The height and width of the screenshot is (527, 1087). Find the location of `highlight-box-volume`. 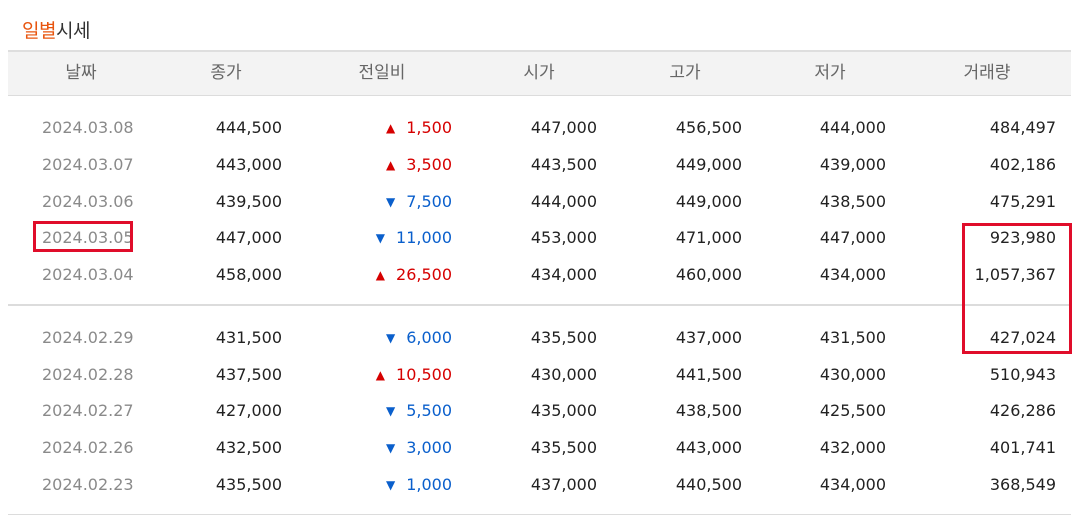

highlight-box-volume is located at coordinates (1017, 288).